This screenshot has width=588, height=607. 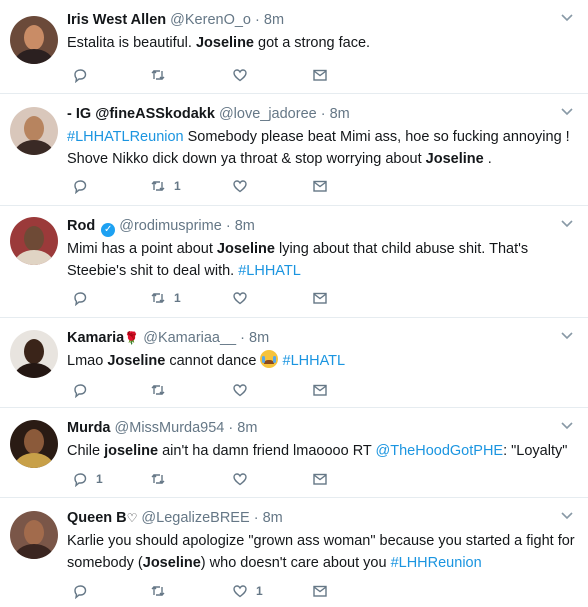 I want to click on tweet-header: Iris West Allen @KerenO_o · 8m, so click(x=312, y=20).